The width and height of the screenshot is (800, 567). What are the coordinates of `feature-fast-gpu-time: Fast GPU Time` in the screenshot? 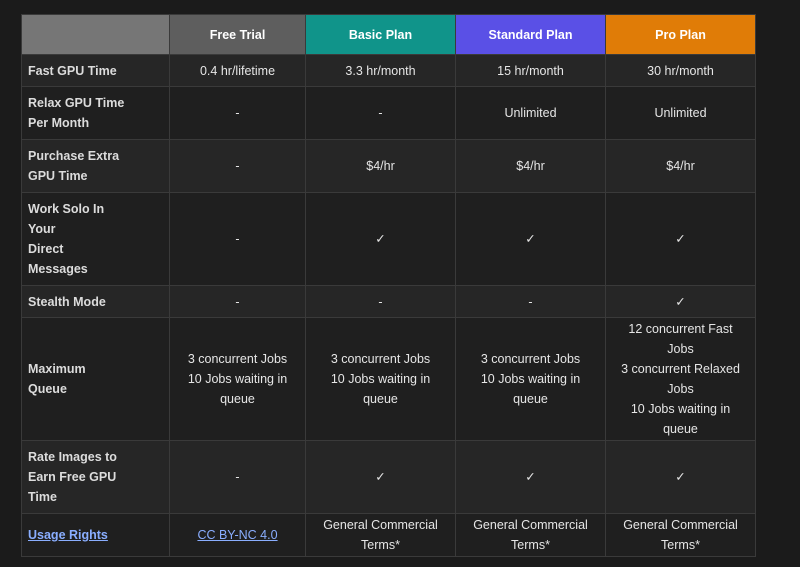 It's located at (72, 70).